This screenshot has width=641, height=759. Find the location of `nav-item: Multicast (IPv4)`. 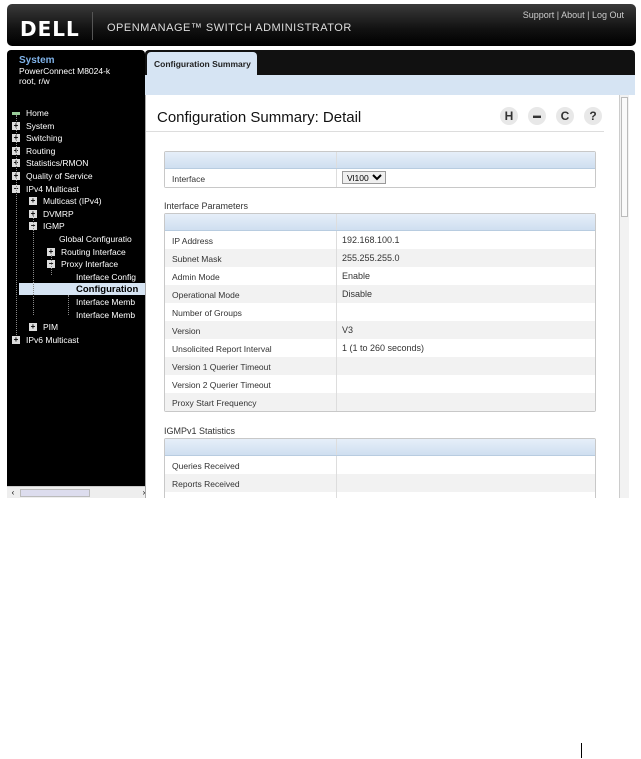

nav-item: Multicast (IPv4) is located at coordinates (72, 201).